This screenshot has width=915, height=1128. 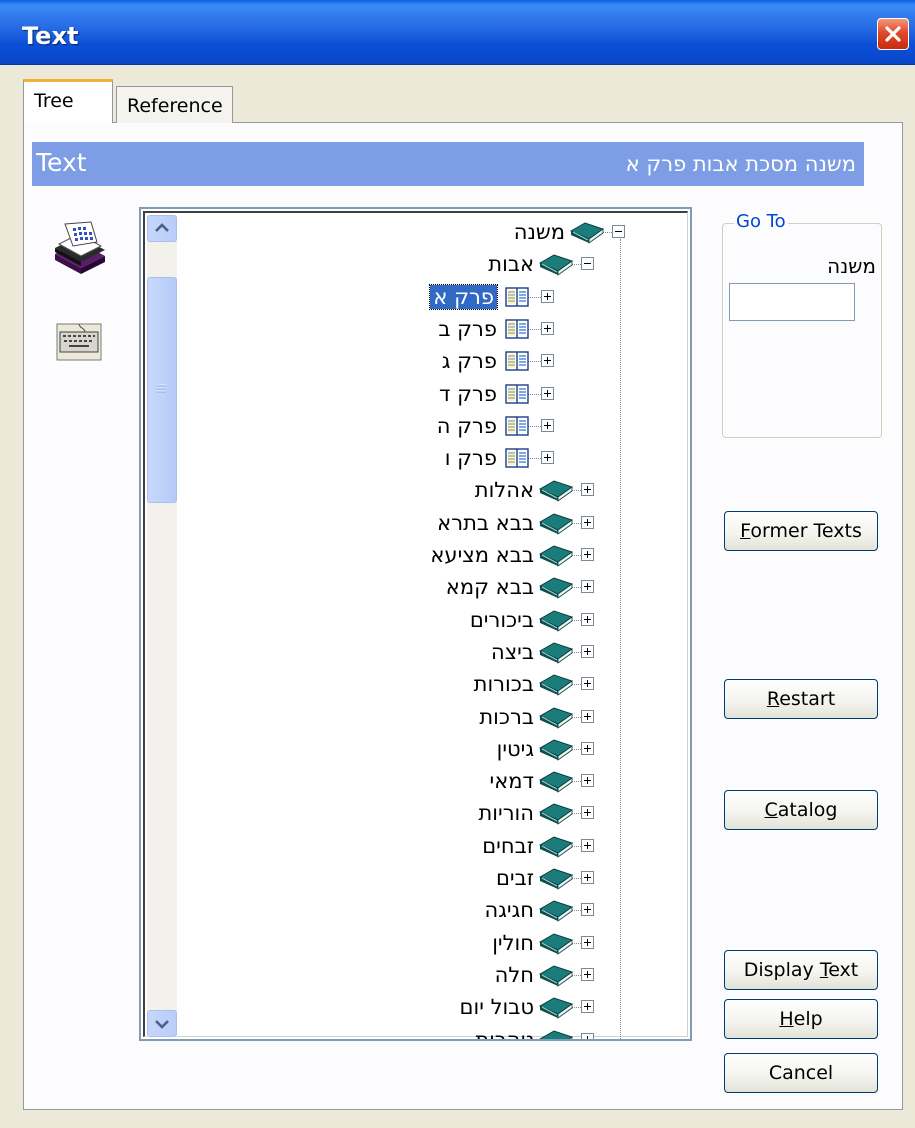 What do you see at coordinates (786, 1019) in the screenshot?
I see `button-accelerator: H` at bounding box center [786, 1019].